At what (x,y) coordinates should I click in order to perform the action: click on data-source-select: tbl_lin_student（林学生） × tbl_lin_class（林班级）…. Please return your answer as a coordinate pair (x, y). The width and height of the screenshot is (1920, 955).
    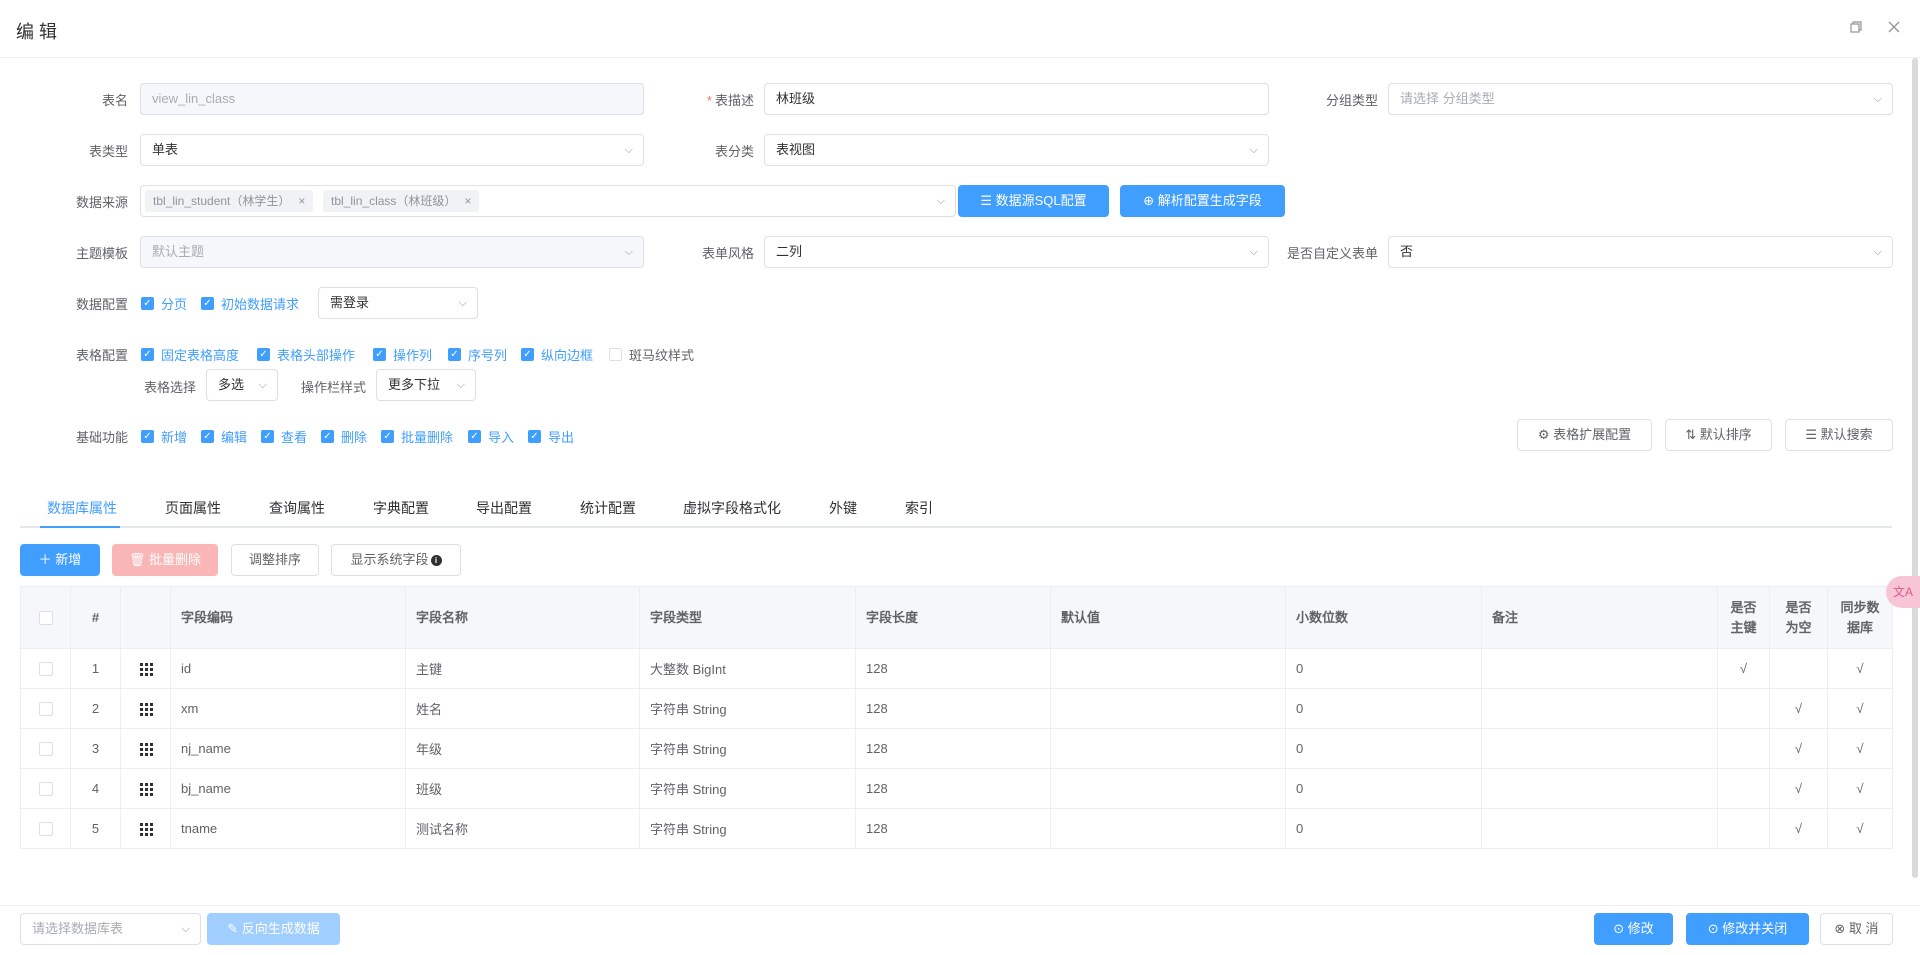
    Looking at the image, I should click on (548, 201).